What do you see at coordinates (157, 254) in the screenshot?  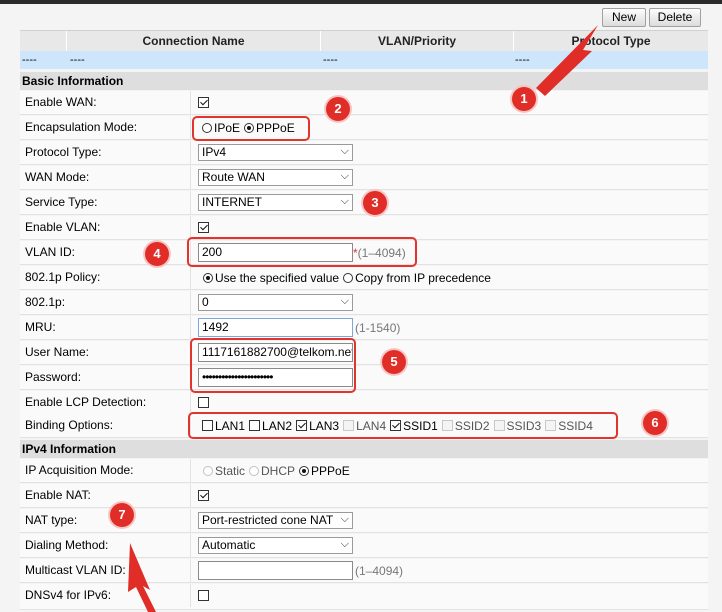 I see `callout-badge-4: 4` at bounding box center [157, 254].